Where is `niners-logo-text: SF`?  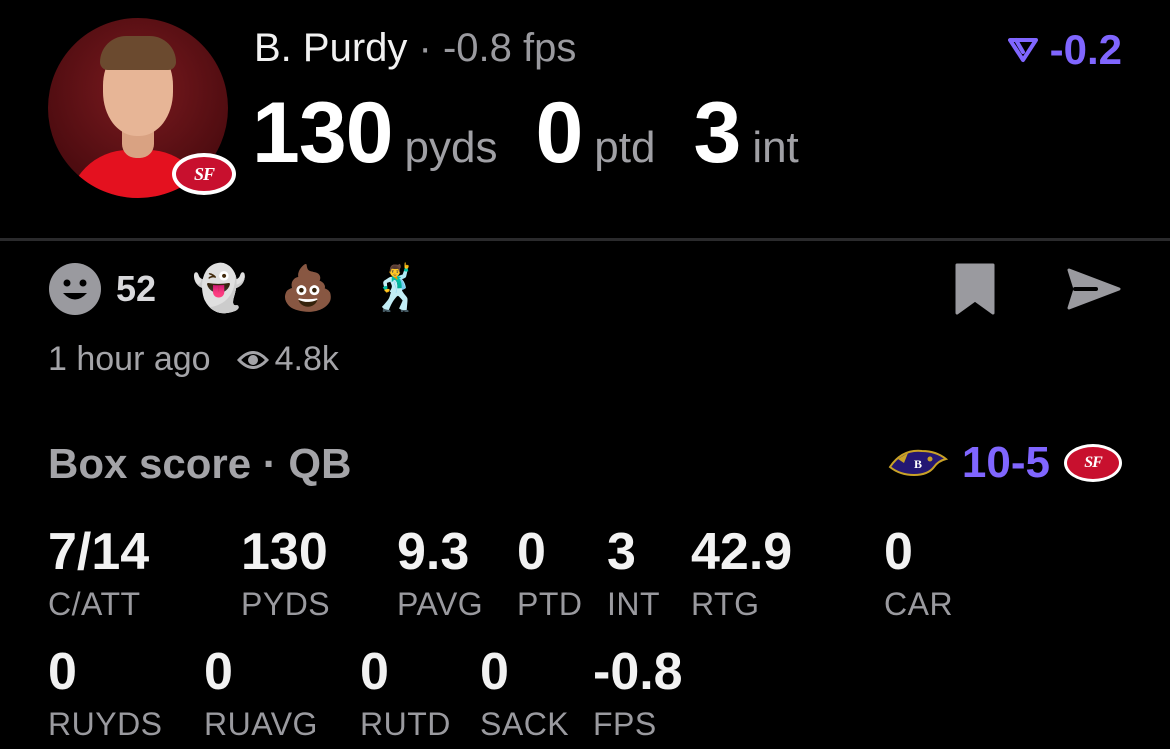
niners-logo-text: SF is located at coordinates (1093, 462).